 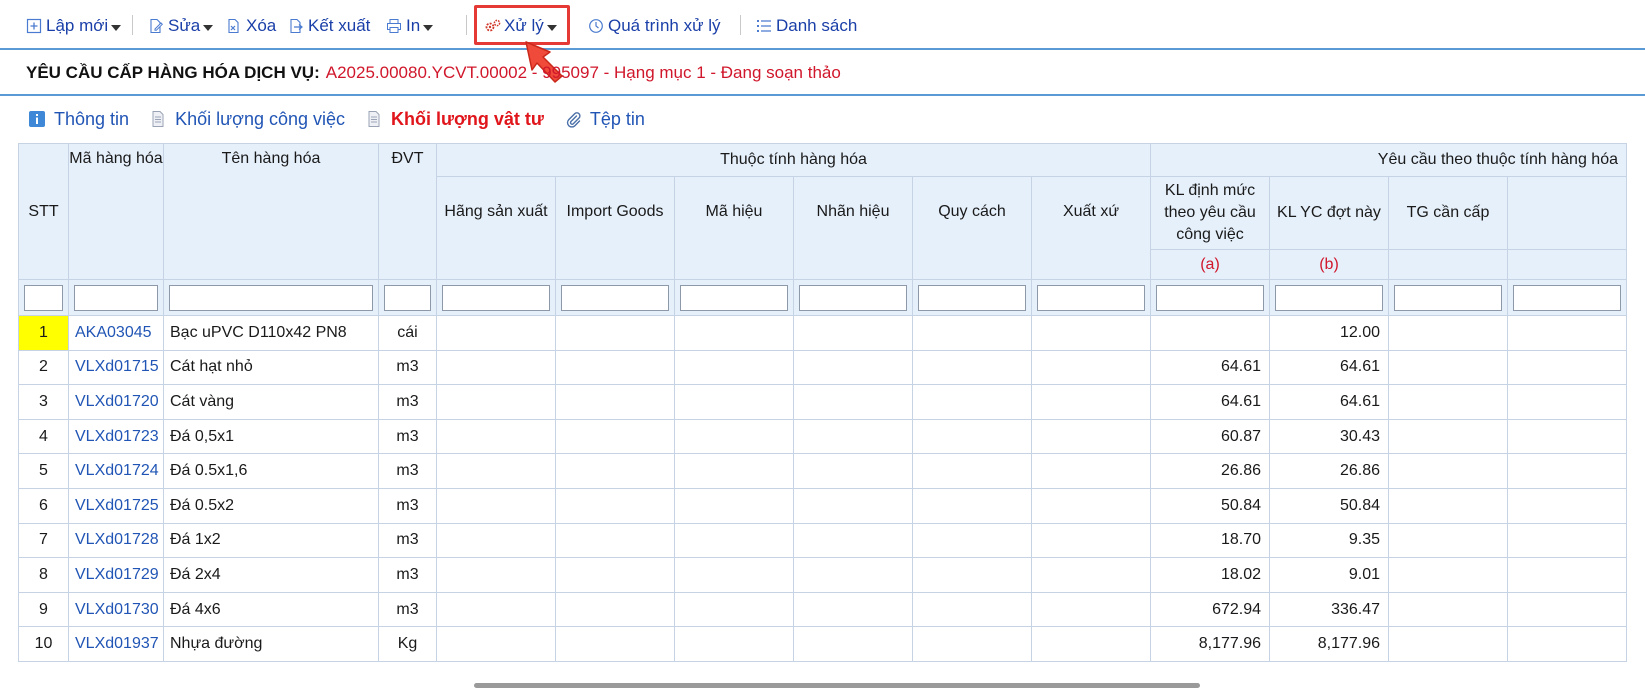 What do you see at coordinates (972, 228) in the screenshot?
I see `col-header-spec: Quy cách` at bounding box center [972, 228].